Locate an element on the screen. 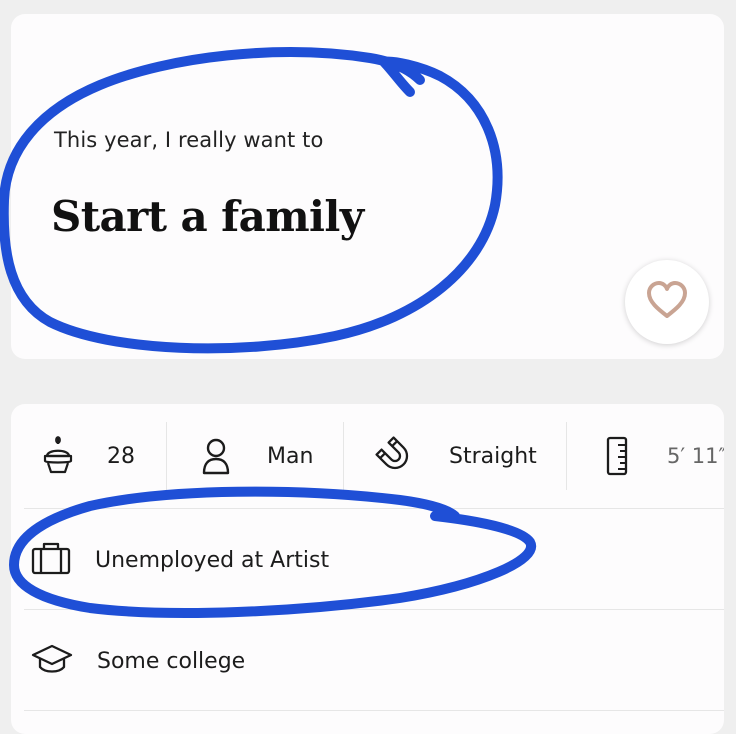 This screenshot has width=736, height=734. stat-age: 28 is located at coordinates (88, 456).